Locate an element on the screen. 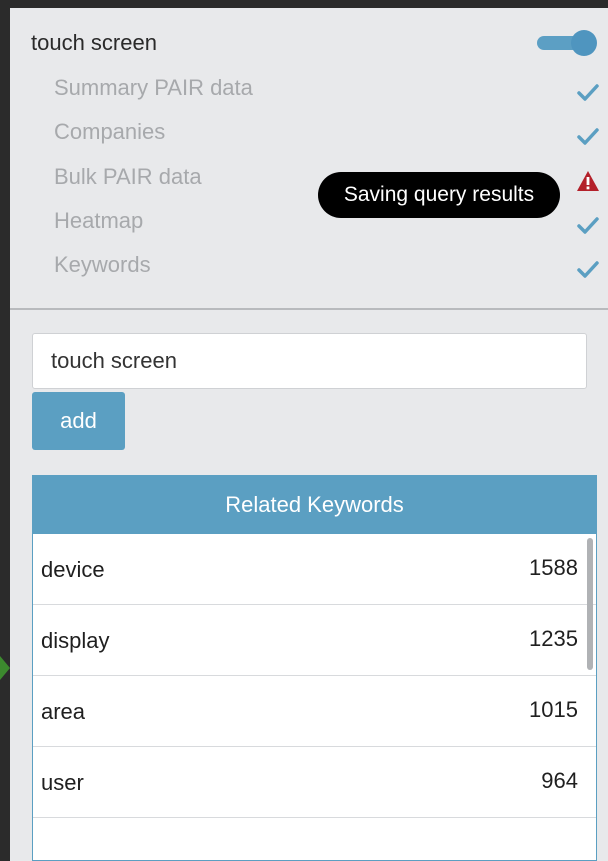 The image size is (608, 861). table-row: area 1015 is located at coordinates (314, 711).